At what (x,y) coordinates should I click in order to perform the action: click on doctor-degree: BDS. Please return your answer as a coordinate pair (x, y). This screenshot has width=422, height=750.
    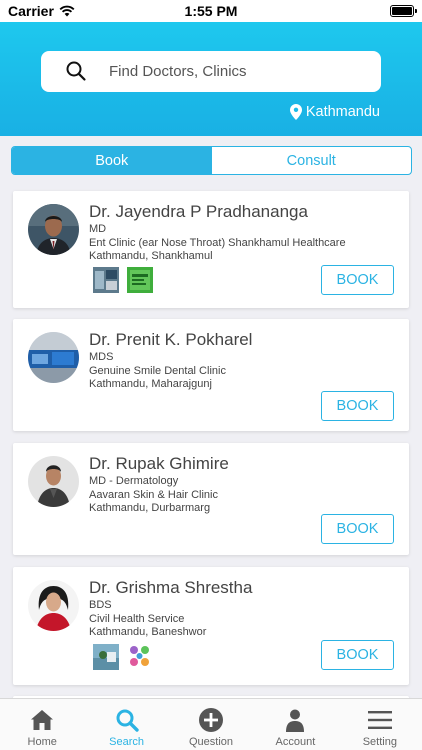
    Looking at the image, I should click on (100, 605).